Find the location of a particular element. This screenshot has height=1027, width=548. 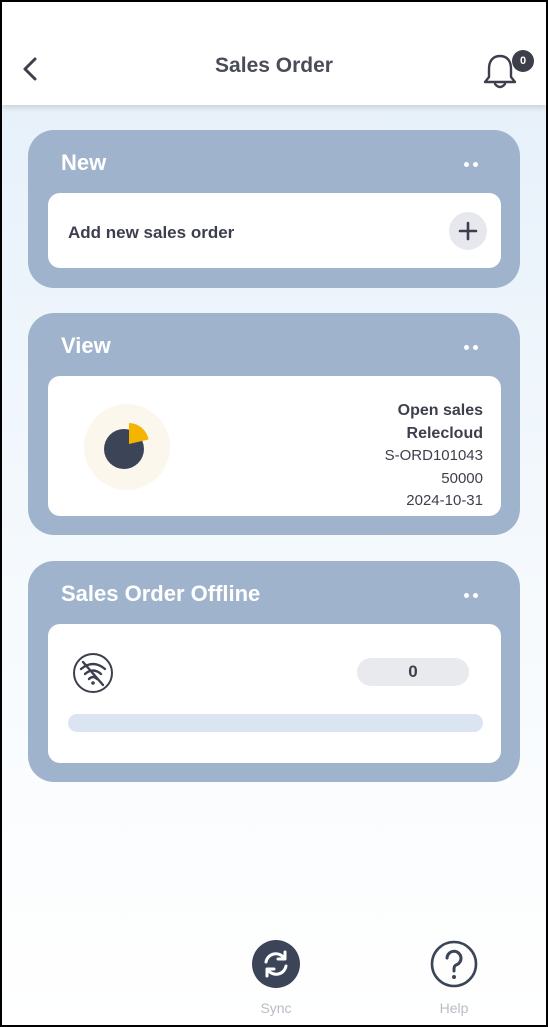

add-sales-order-button is located at coordinates (468, 231).